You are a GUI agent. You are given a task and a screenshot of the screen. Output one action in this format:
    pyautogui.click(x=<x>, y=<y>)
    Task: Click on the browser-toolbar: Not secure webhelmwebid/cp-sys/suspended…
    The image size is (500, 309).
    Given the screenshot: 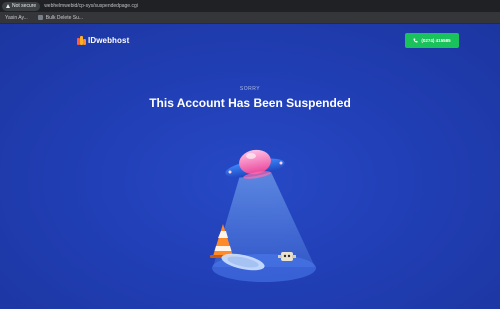 What is the action you would take?
    pyautogui.click(x=250, y=6)
    